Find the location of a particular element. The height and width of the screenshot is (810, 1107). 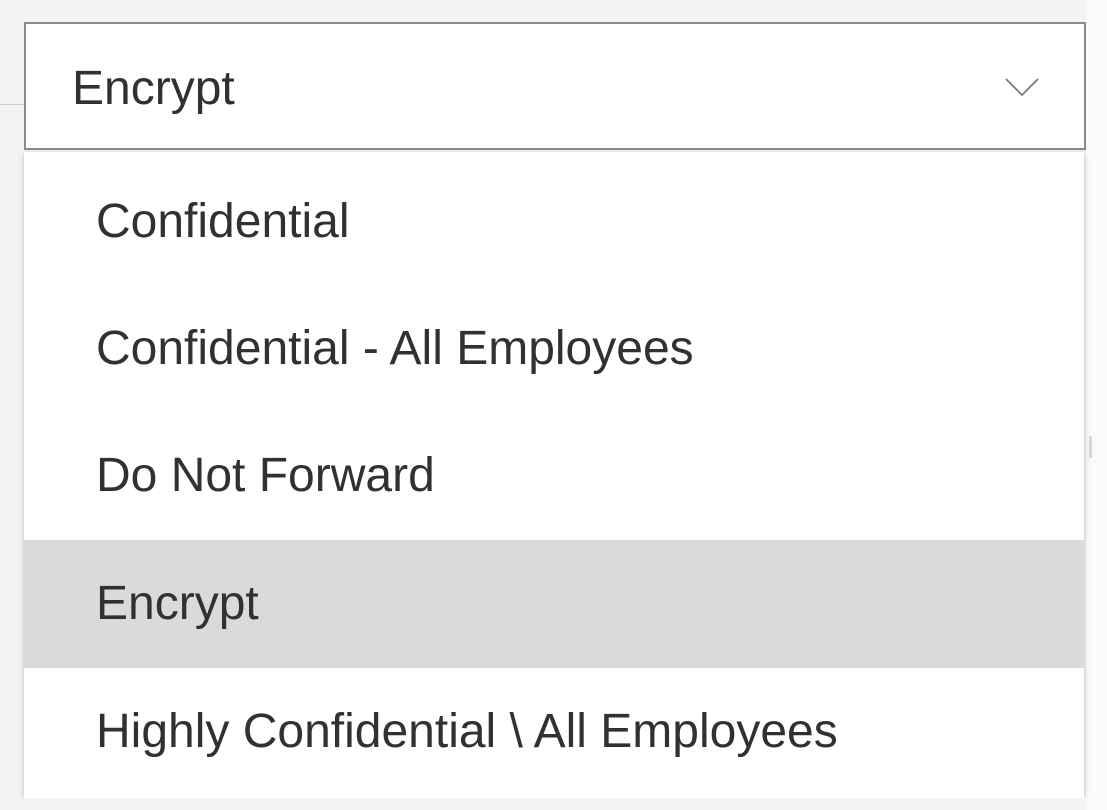

chevron-down-icon is located at coordinates (1022, 87).